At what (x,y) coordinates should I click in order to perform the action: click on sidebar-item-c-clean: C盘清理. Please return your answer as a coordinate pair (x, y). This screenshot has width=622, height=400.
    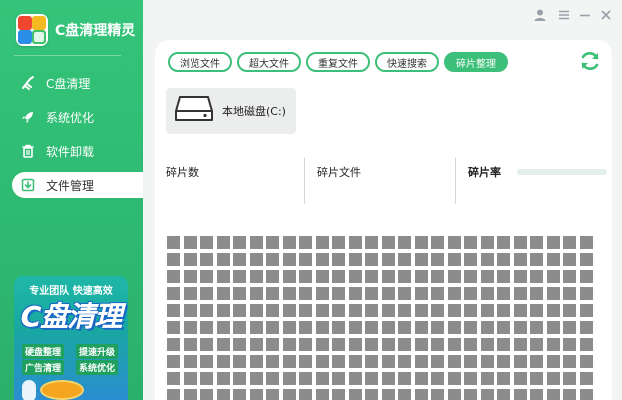
    Looking at the image, I should click on (77, 83).